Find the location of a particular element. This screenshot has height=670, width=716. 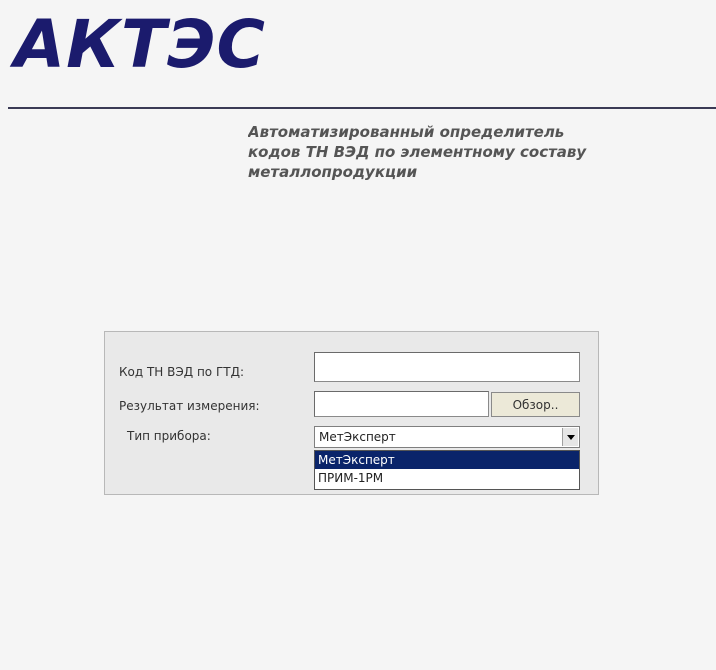

triangle-down-icon is located at coordinates (570, 437).